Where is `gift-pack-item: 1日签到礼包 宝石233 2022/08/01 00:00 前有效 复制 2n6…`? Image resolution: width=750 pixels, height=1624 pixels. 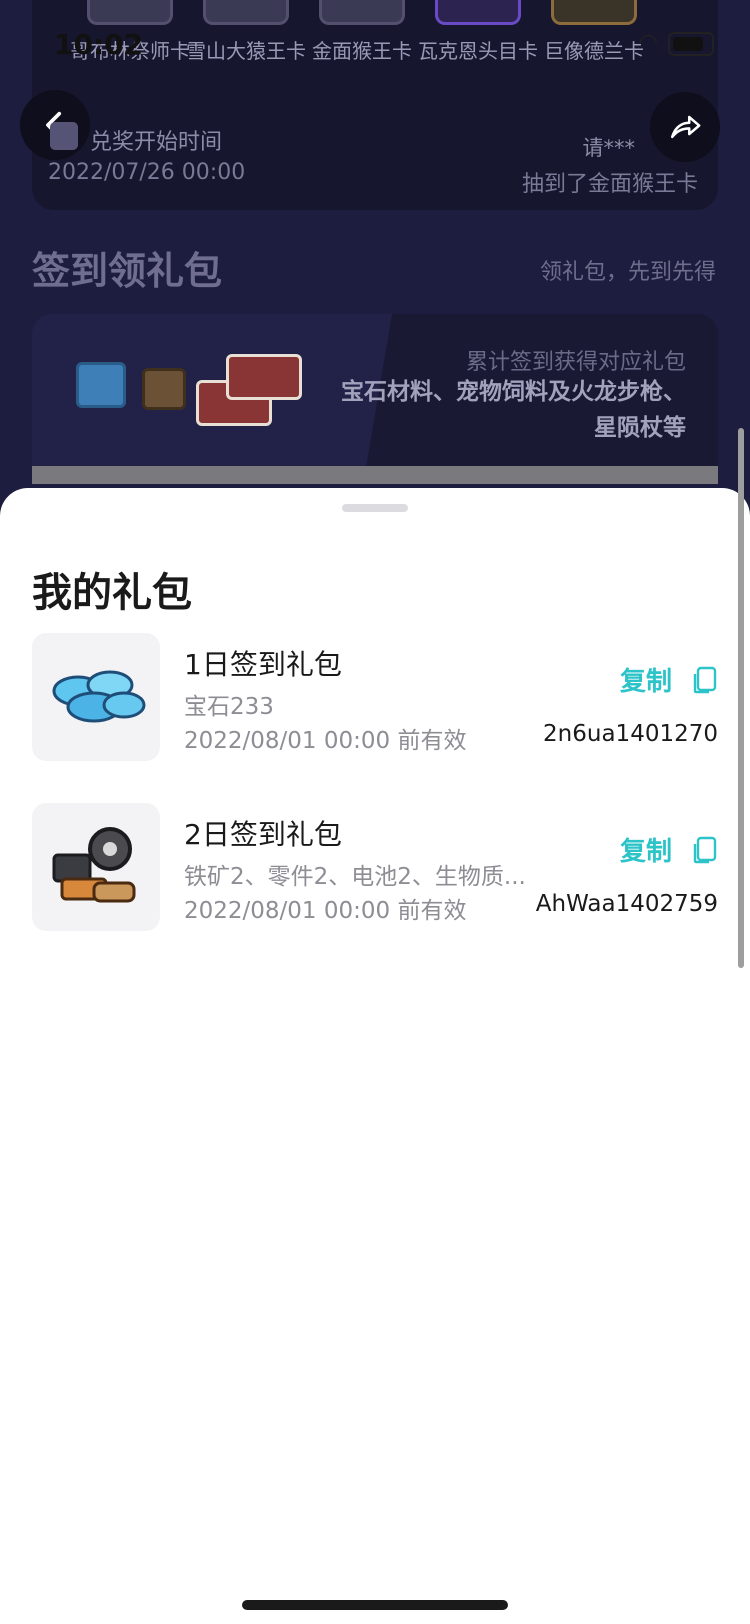
gift-pack-item: 1日签到礼包 宝石233 2022/08/01 00:00 前有效 复制 2n6… is located at coordinates (375, 698).